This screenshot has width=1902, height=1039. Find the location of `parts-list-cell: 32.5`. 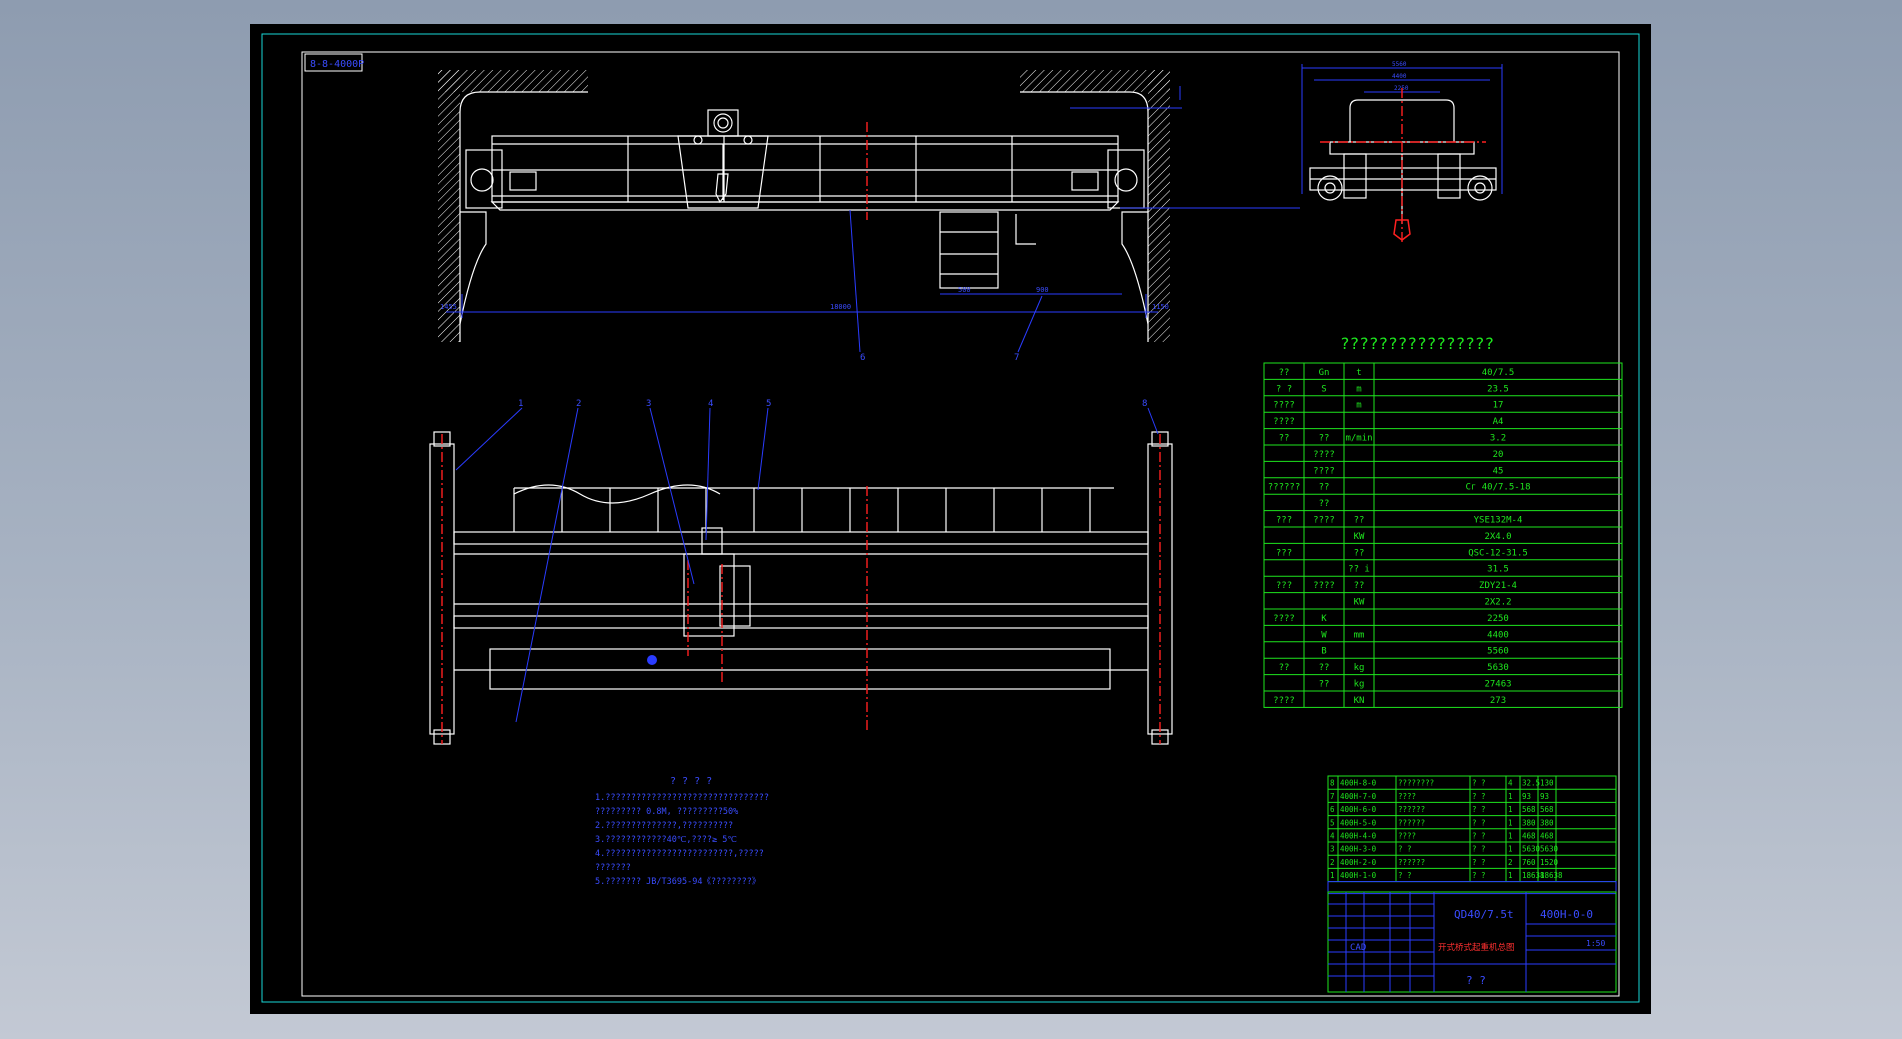

parts-list-cell: 32.5 is located at coordinates (1531, 783).